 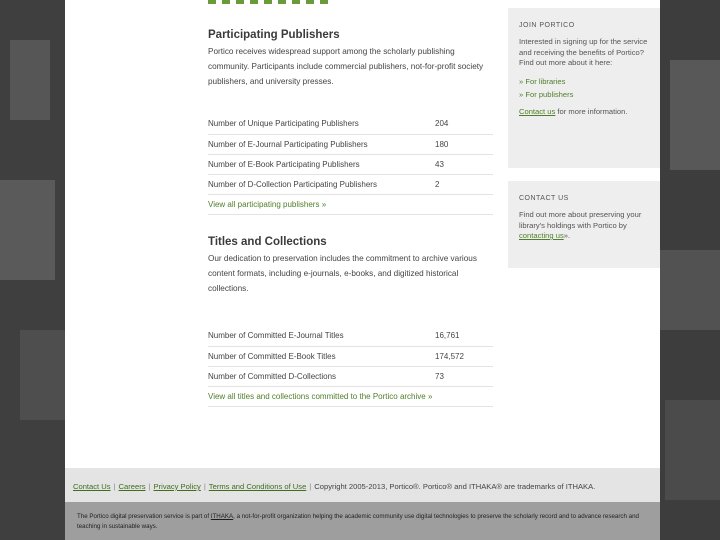 What do you see at coordinates (462, 124) in the screenshot?
I see `row-value: 204` at bounding box center [462, 124].